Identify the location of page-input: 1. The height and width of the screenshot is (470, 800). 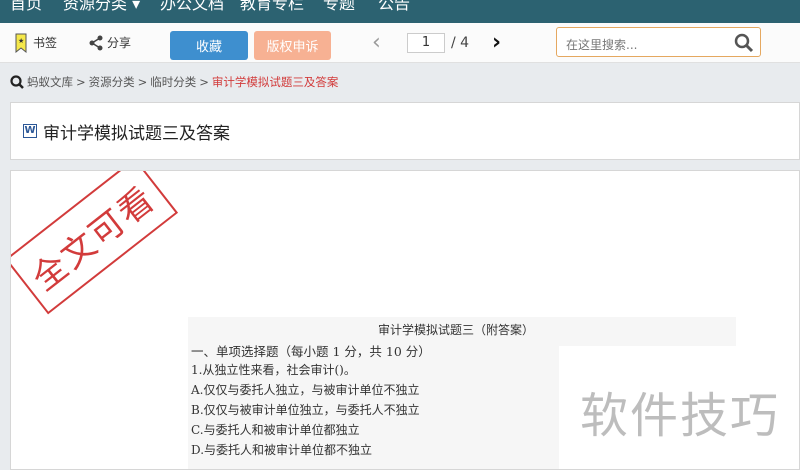
(426, 43).